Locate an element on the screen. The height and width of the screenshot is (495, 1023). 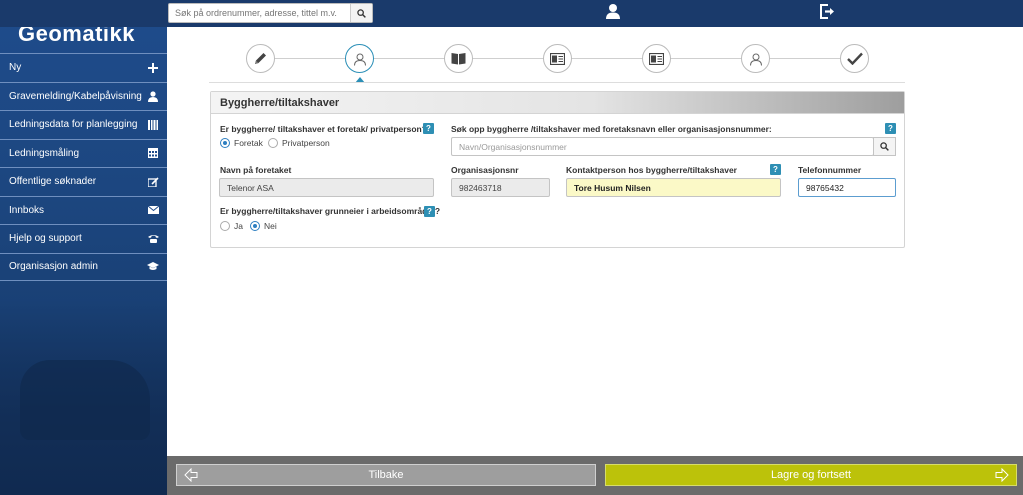
sidebar-item-label: Ledningsmåling is located at coordinates (44, 153).